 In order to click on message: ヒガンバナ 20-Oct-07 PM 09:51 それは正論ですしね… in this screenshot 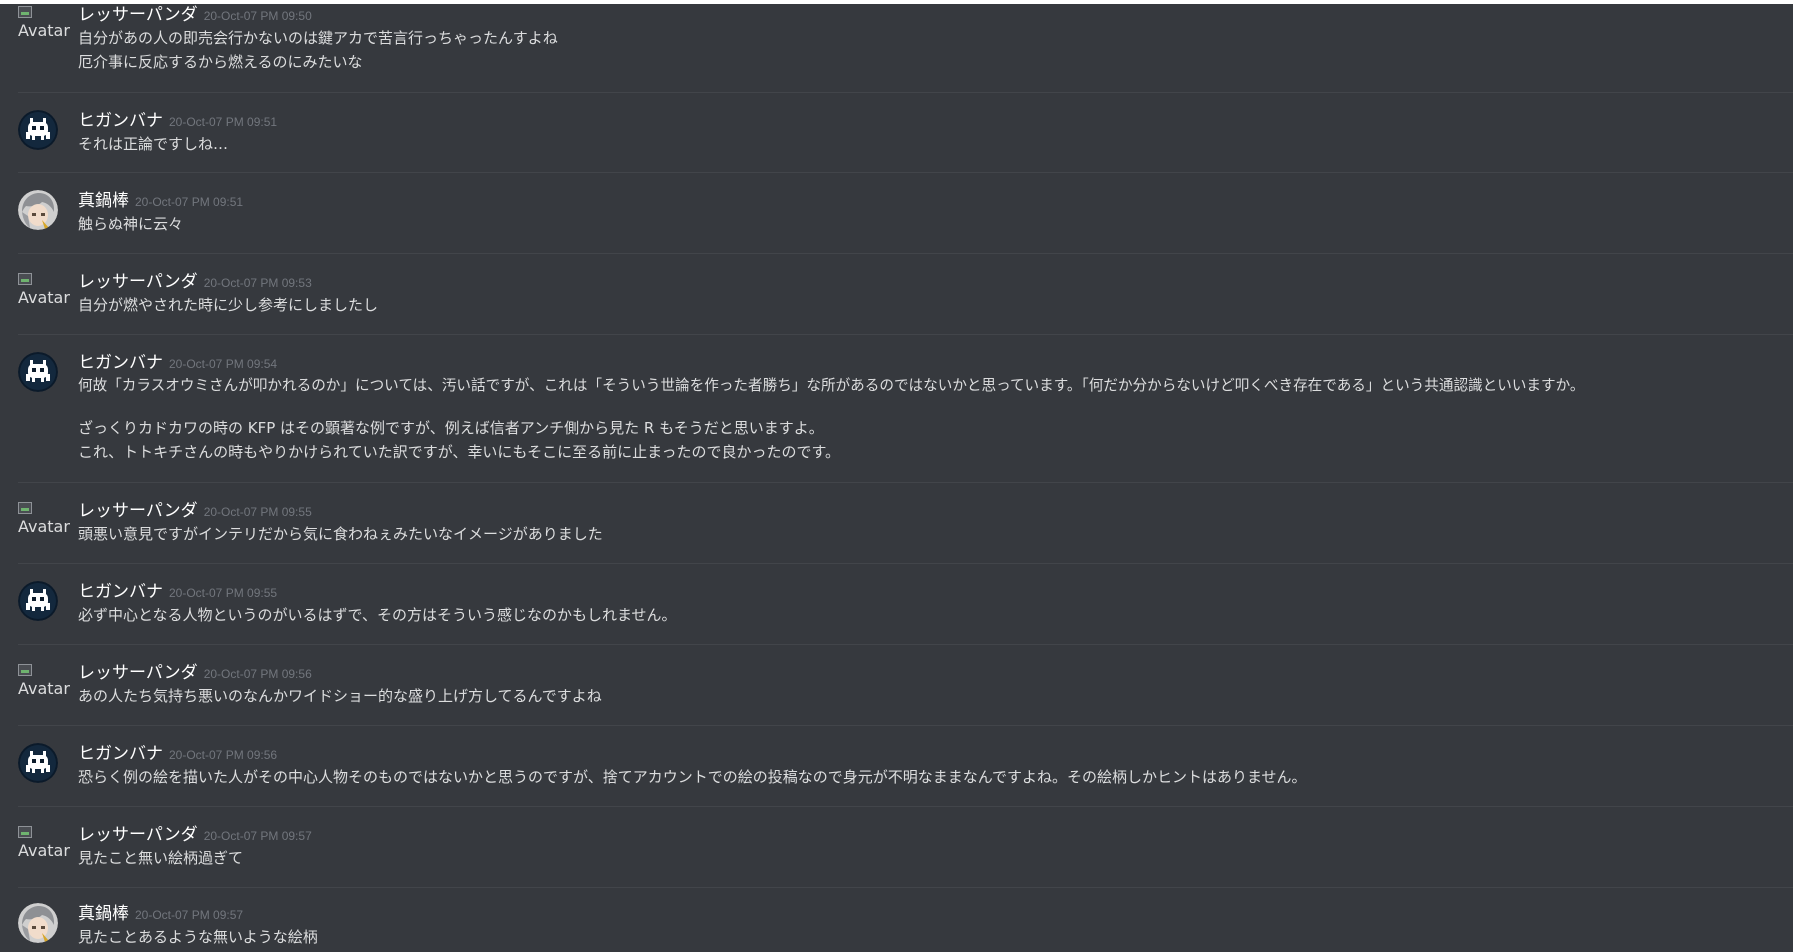, I will do `click(905, 132)`.